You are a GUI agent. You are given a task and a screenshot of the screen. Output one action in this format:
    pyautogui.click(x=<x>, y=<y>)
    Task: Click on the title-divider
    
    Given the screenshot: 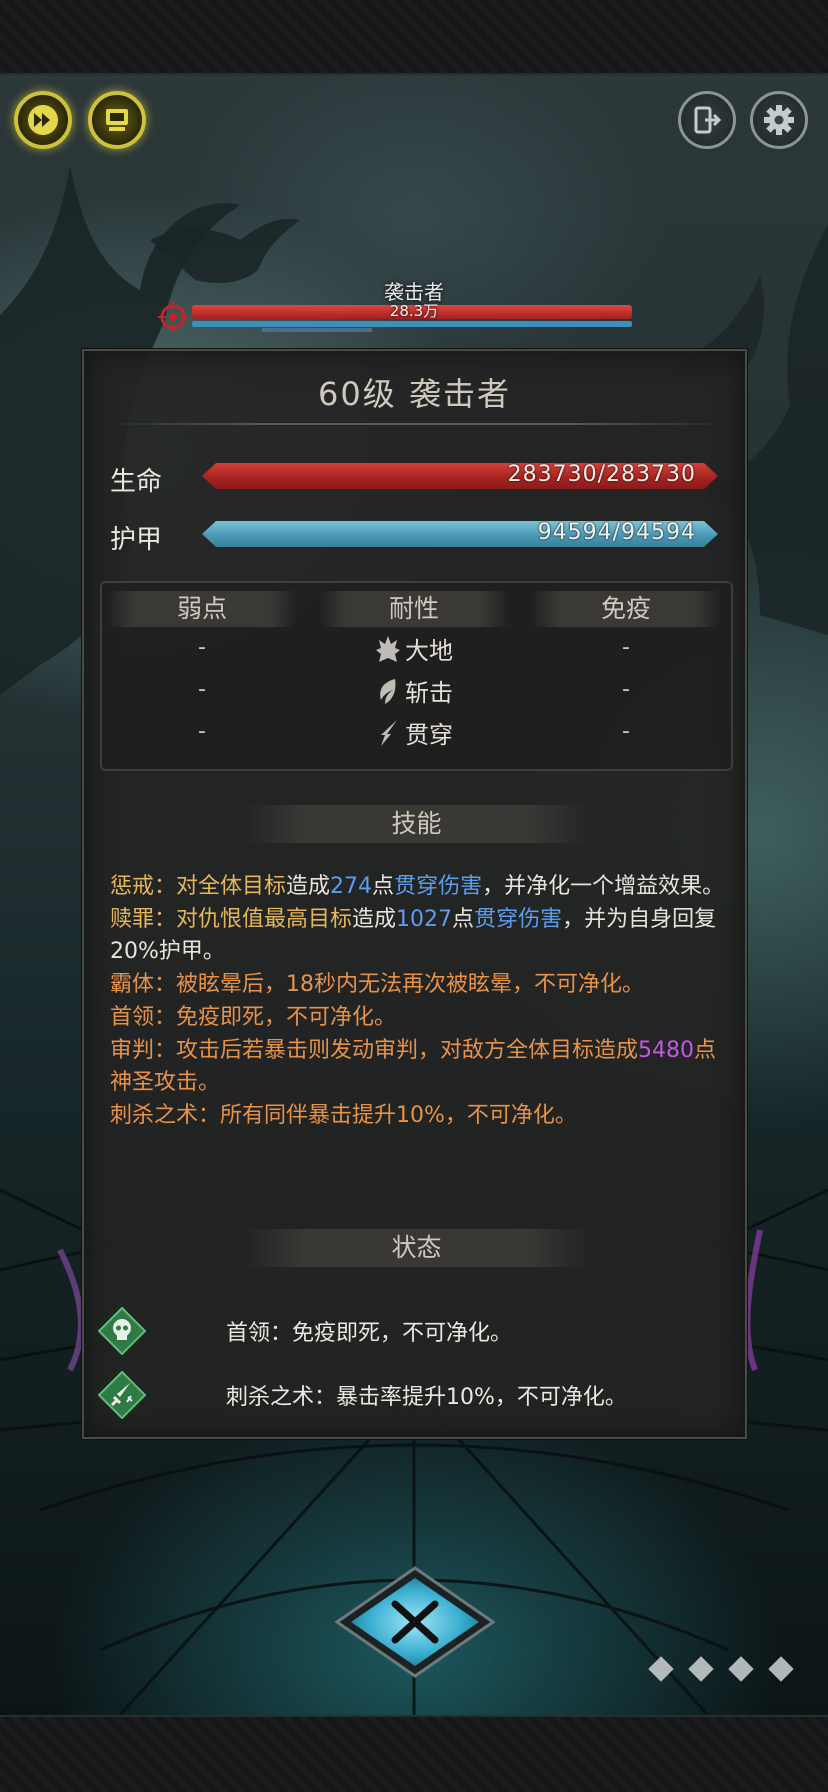 What is the action you would take?
    pyautogui.click(x=416, y=424)
    